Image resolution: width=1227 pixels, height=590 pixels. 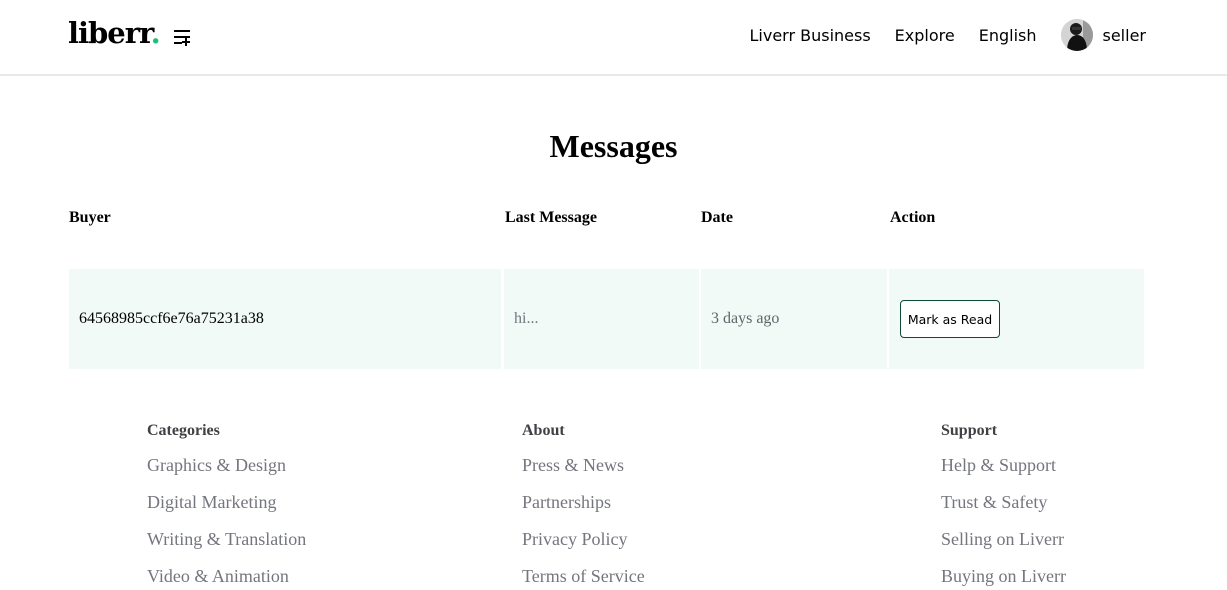 What do you see at coordinates (226, 465) in the screenshot?
I see `footer-link: Graphics & Design` at bounding box center [226, 465].